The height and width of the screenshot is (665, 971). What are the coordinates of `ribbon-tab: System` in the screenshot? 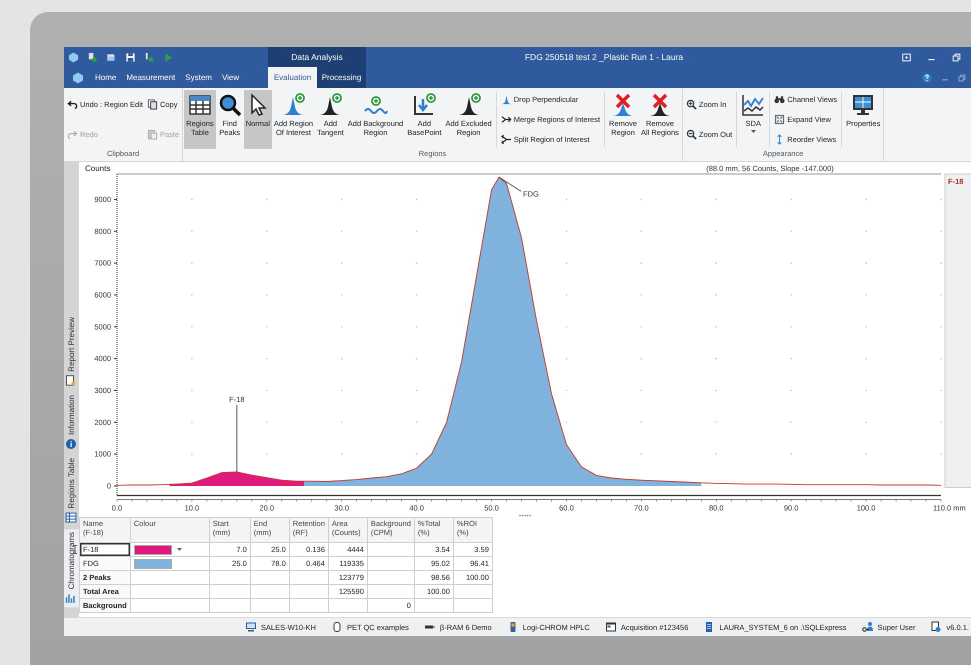 It's located at (198, 77).